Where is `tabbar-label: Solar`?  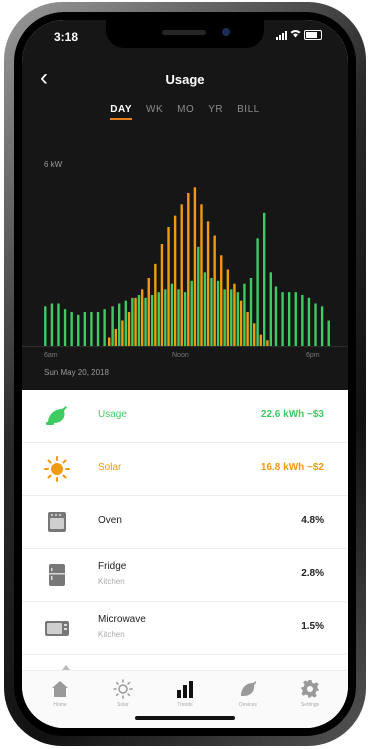 tabbar-label: Solar is located at coordinates (123, 705).